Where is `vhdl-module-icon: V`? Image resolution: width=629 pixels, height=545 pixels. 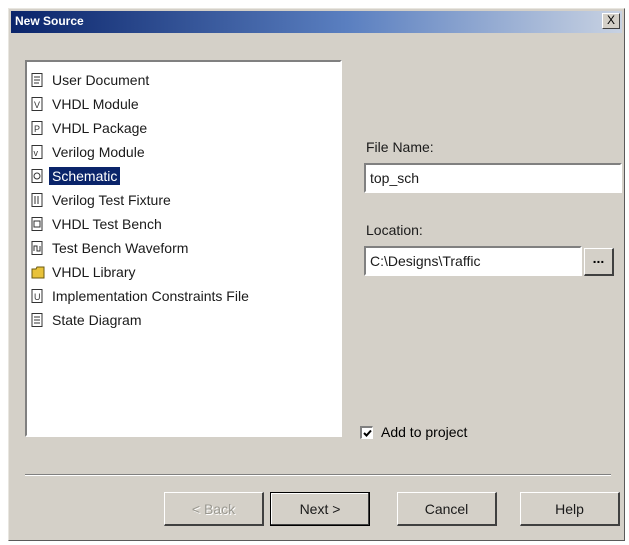
vhdl-module-icon: V is located at coordinates (37, 104).